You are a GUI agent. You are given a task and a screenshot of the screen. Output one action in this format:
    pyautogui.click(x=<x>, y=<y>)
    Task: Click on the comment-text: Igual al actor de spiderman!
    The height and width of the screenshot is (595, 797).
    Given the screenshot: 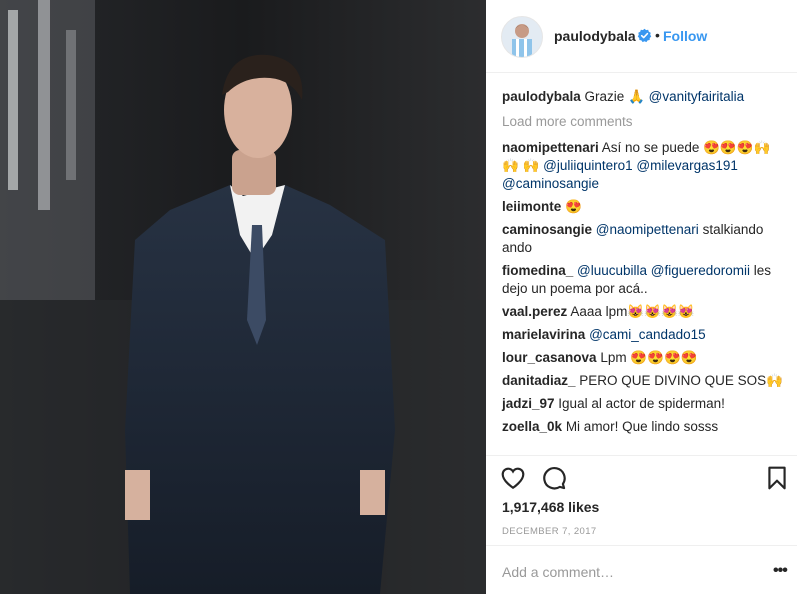 What is the action you would take?
    pyautogui.click(x=641, y=403)
    